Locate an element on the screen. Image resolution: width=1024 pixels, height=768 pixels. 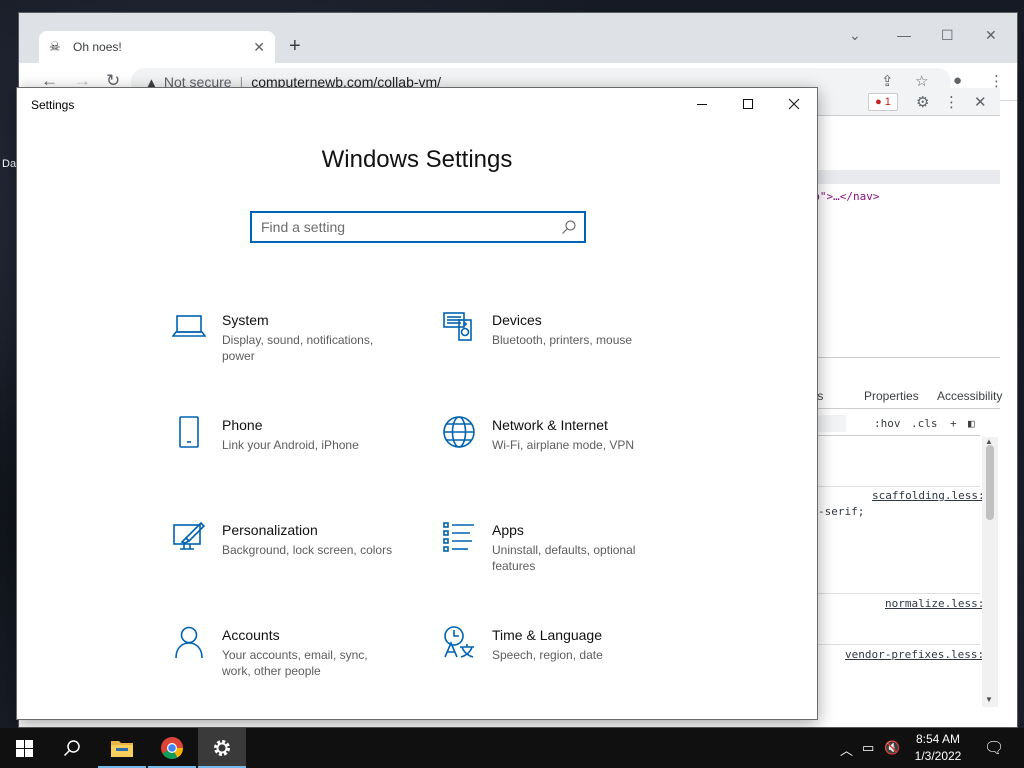
settings-gear-icon is located at coordinates (222, 748).